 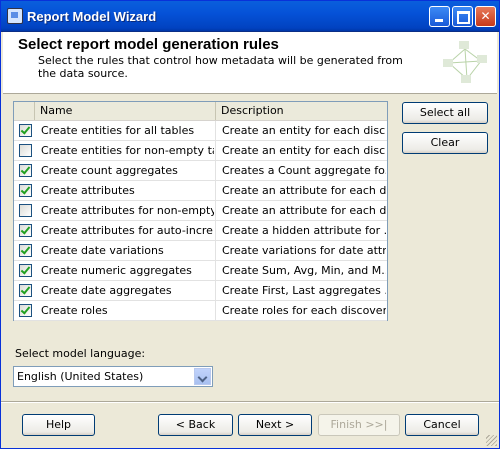 I want to click on wizard-banner-icon, so click(x=465, y=62).